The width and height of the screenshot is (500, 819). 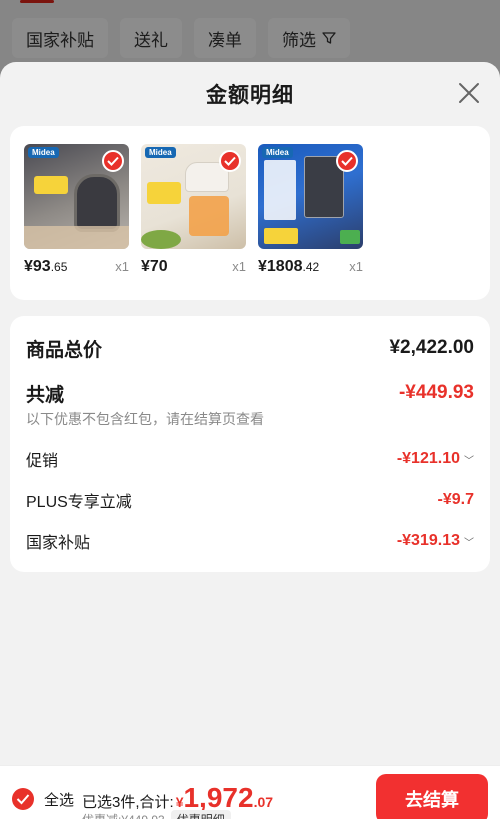 What do you see at coordinates (42, 461) in the screenshot?
I see `promotion-label: 促销` at bounding box center [42, 461].